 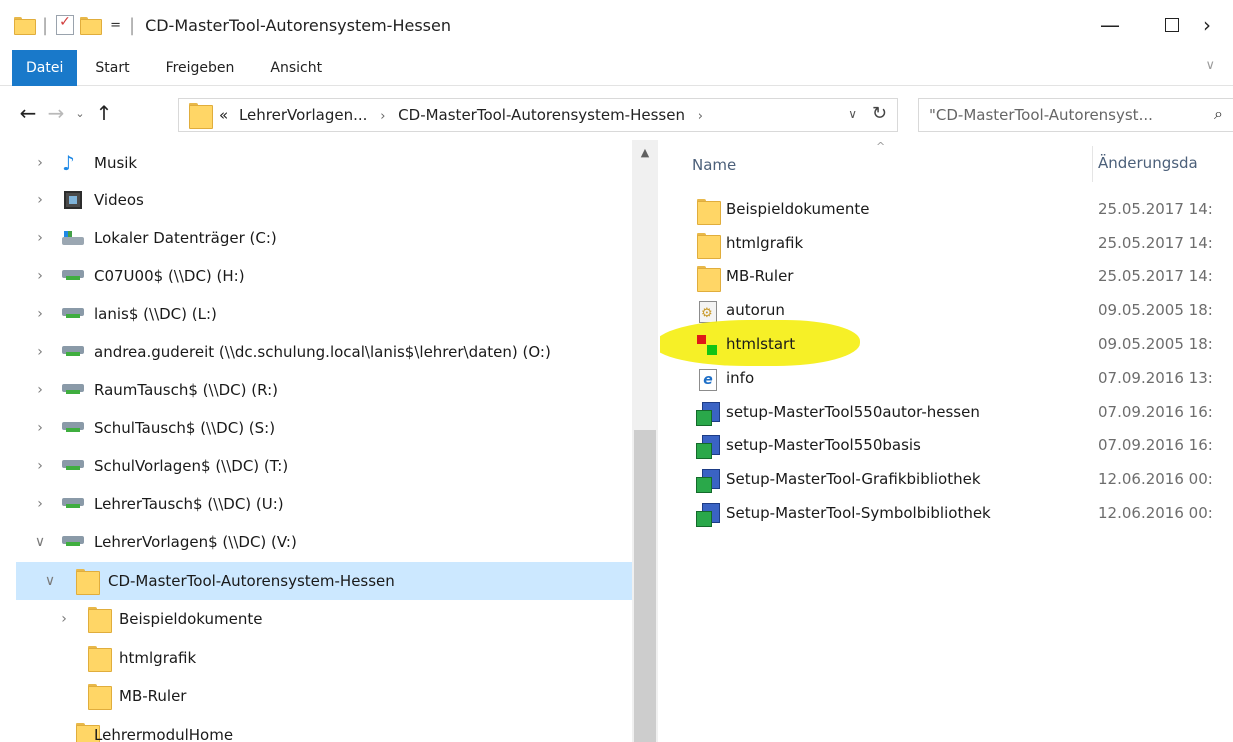 What do you see at coordinates (1148, 163) in the screenshot?
I see `column-header-date: Änderungsda` at bounding box center [1148, 163].